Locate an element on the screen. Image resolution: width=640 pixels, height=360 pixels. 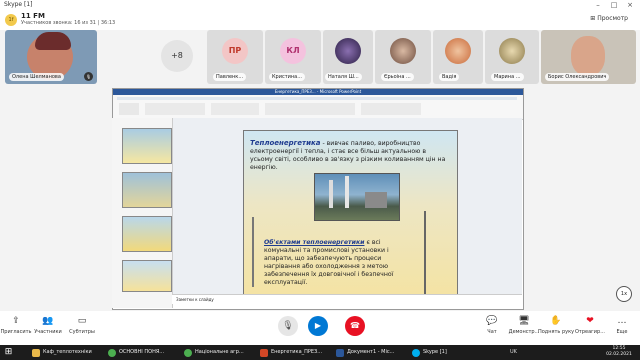
close-icon: × is located at coordinates (630, 5).